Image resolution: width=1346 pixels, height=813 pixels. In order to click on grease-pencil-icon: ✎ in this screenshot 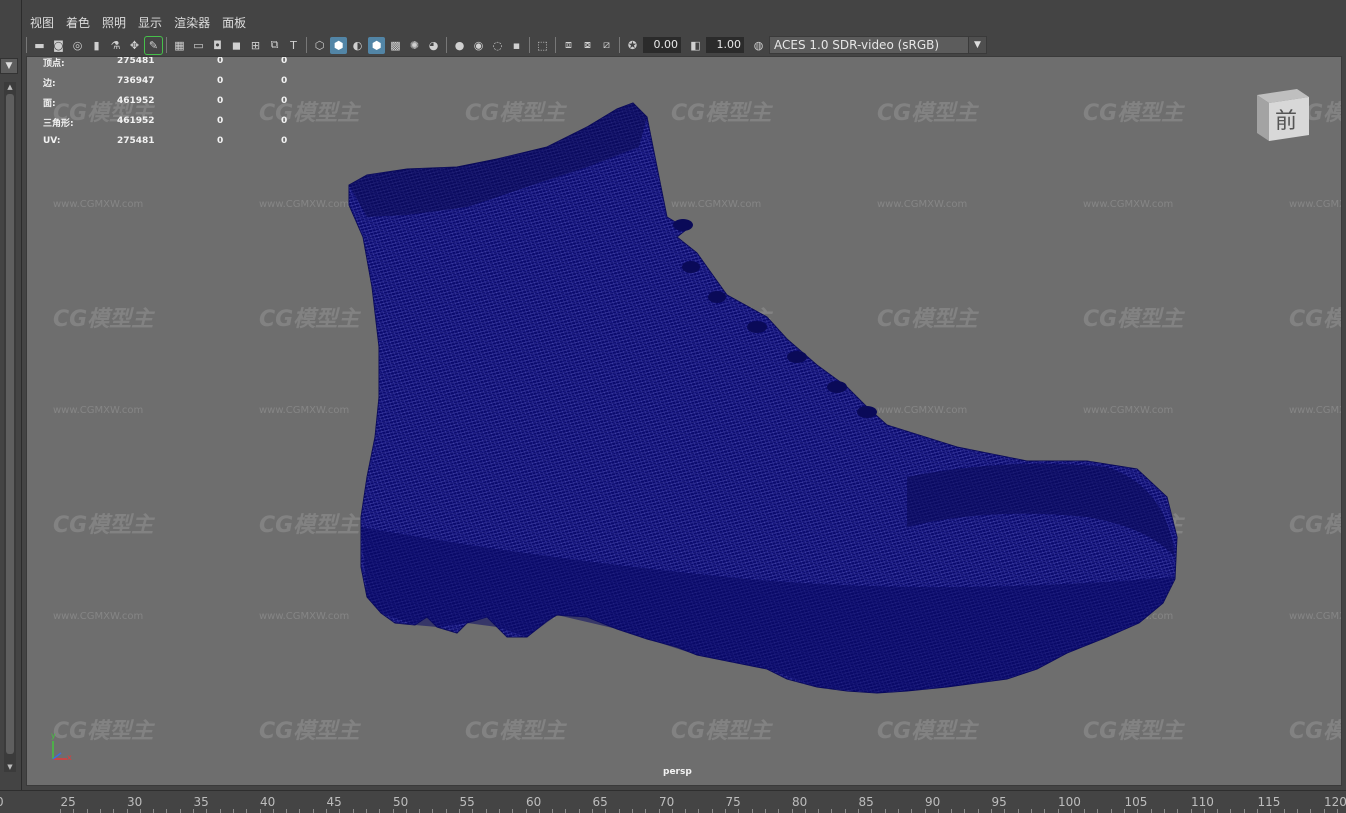, I will do `click(153, 45)`.